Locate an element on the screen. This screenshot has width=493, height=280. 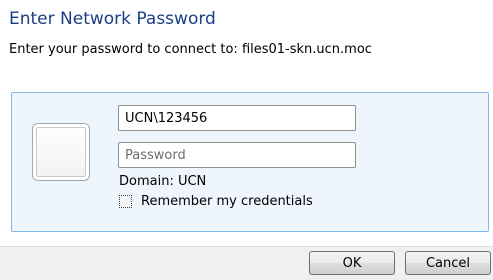
domain-label: Domain: UCN is located at coordinates (163, 181).